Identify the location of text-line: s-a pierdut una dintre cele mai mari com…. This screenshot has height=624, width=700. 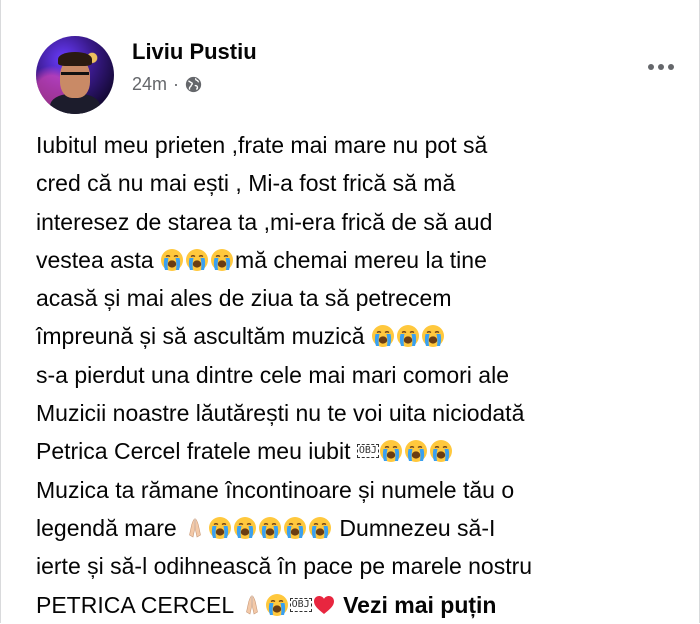
(272, 374).